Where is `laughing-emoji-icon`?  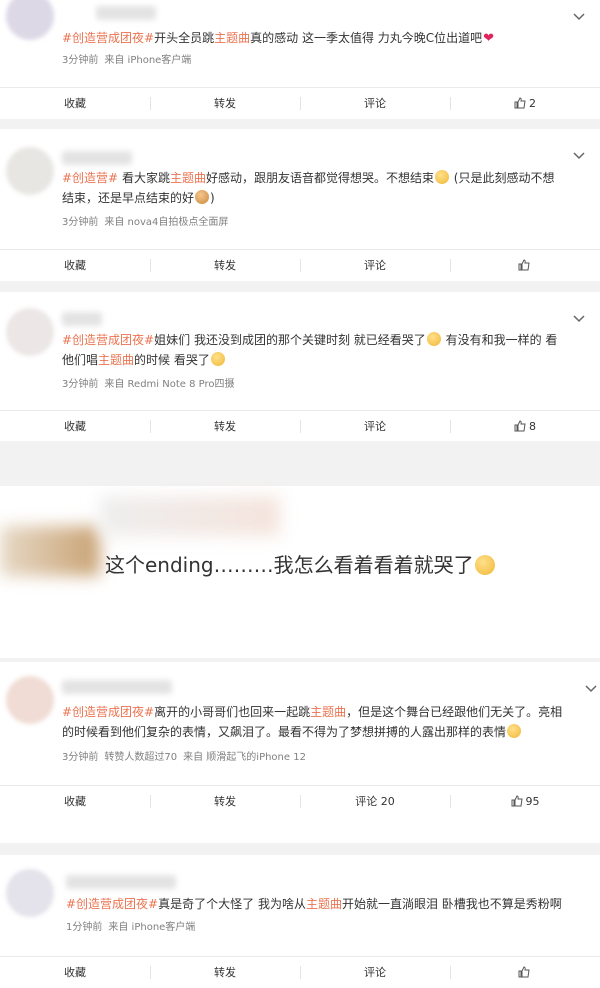 laughing-emoji-icon is located at coordinates (217, 359).